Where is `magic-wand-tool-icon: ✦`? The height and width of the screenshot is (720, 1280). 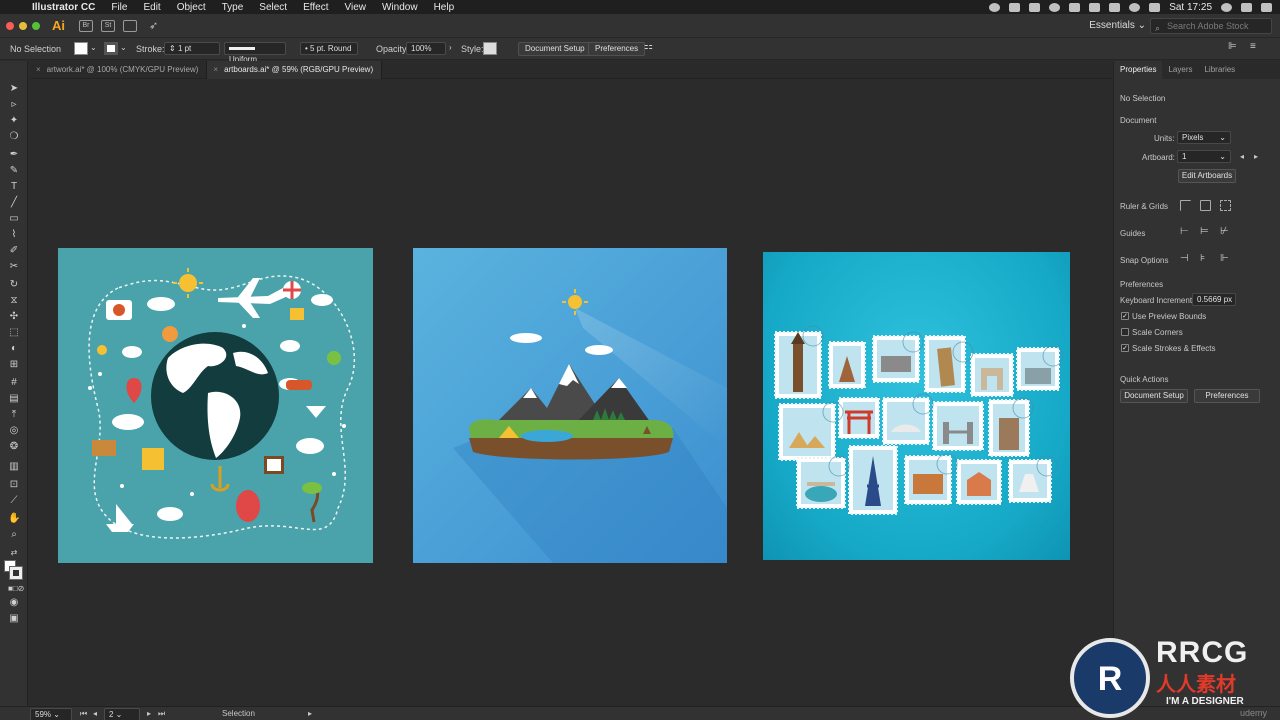 magic-wand-tool-icon: ✦ is located at coordinates (14, 120).